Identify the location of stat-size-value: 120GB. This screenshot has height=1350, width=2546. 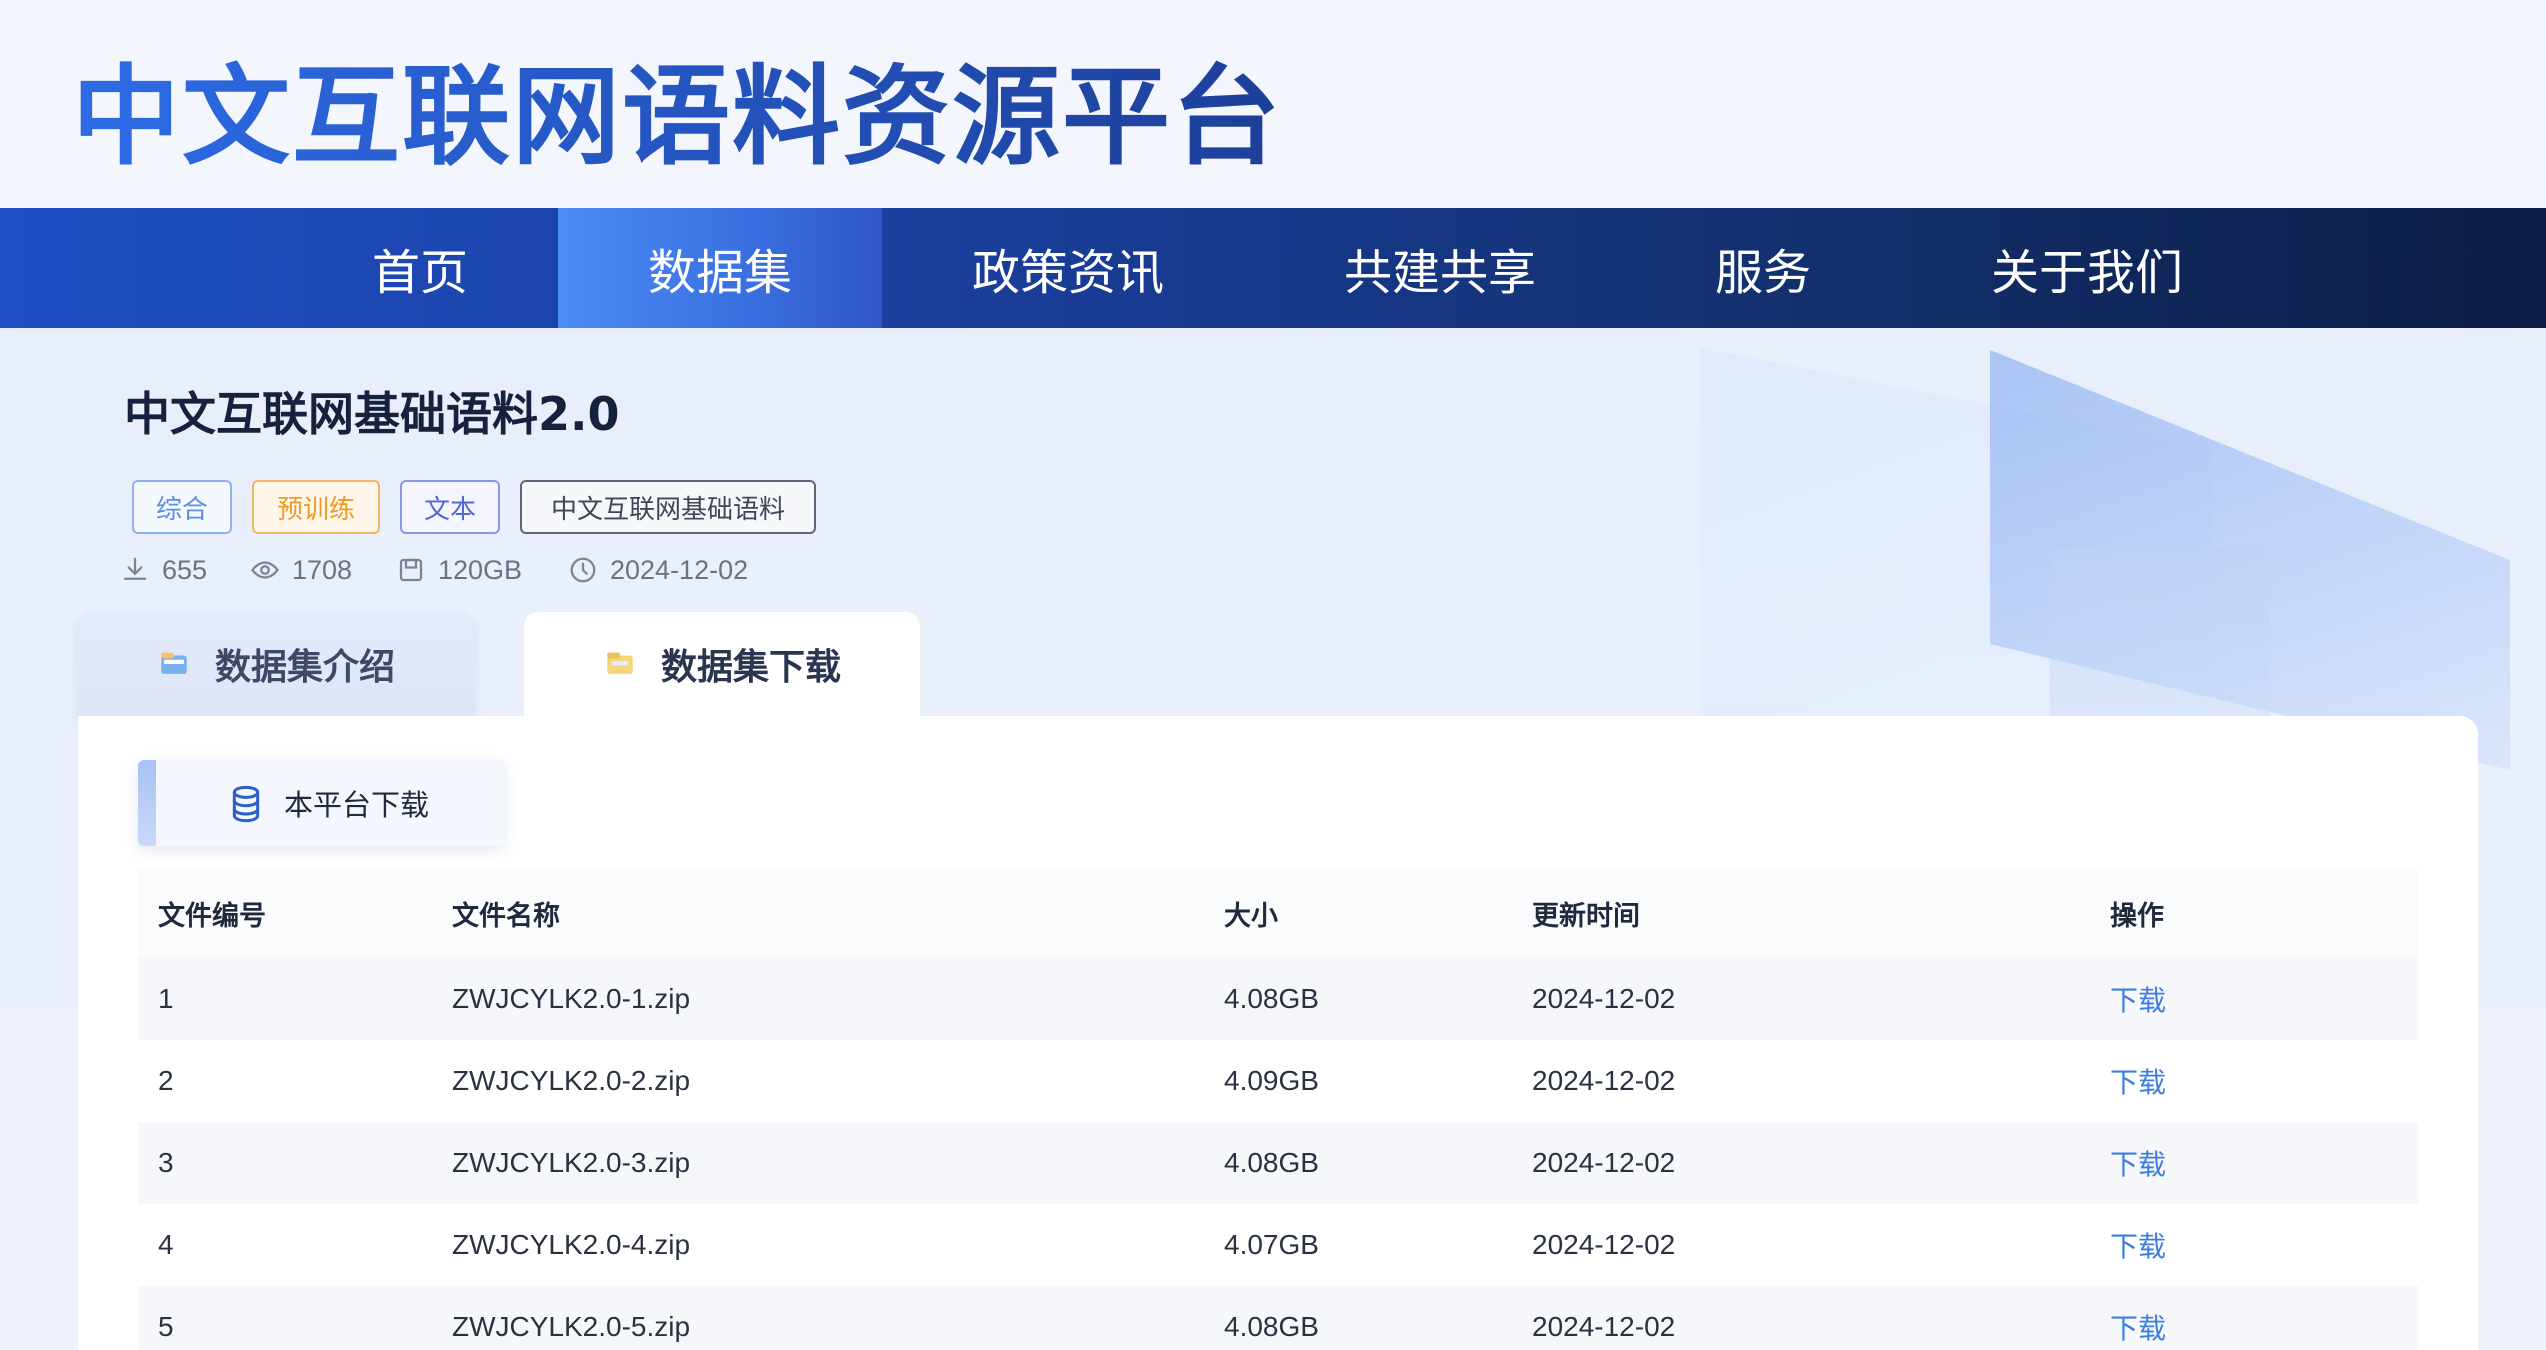
(480, 569).